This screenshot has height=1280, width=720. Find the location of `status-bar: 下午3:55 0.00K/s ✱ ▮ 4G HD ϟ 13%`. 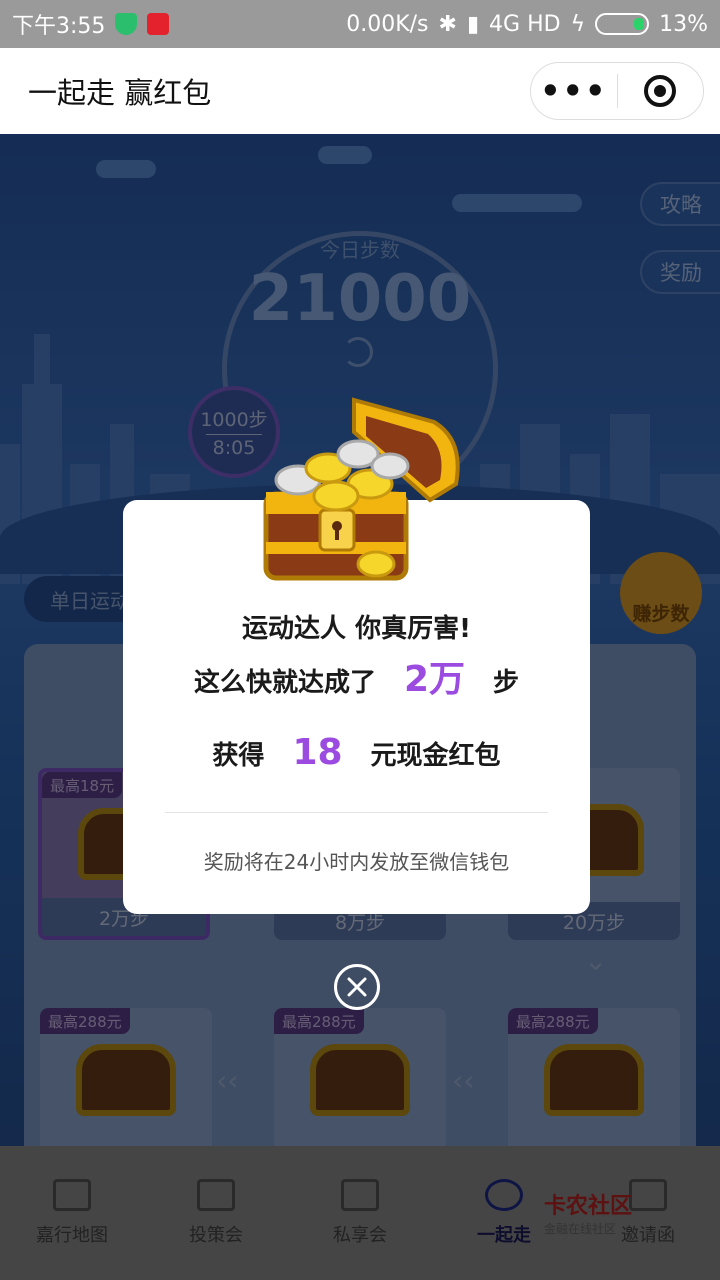

status-bar: 下午3:55 0.00K/s ✱ ▮ 4G HD ϟ 13% is located at coordinates (360, 24).